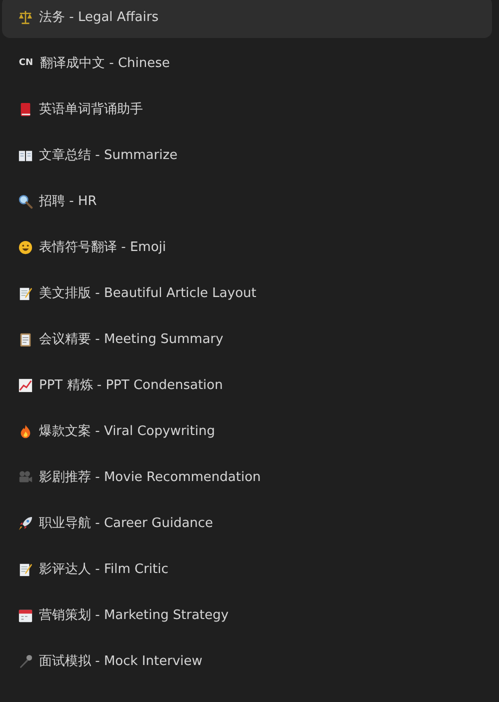 The width and height of the screenshot is (499, 702). Describe the element at coordinates (131, 385) in the screenshot. I see `menu-item-label: PPT 精炼 - PPT Condensation` at that location.